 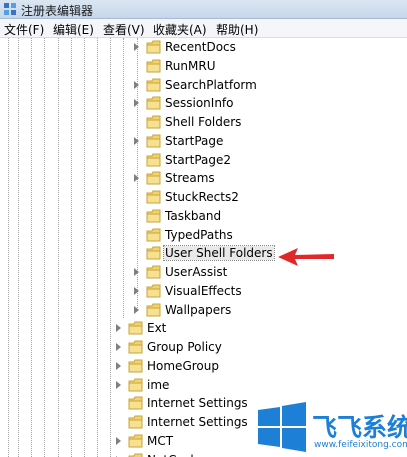 What do you see at coordinates (124, 29) in the screenshot?
I see `menu-view: 查看(V)` at bounding box center [124, 29].